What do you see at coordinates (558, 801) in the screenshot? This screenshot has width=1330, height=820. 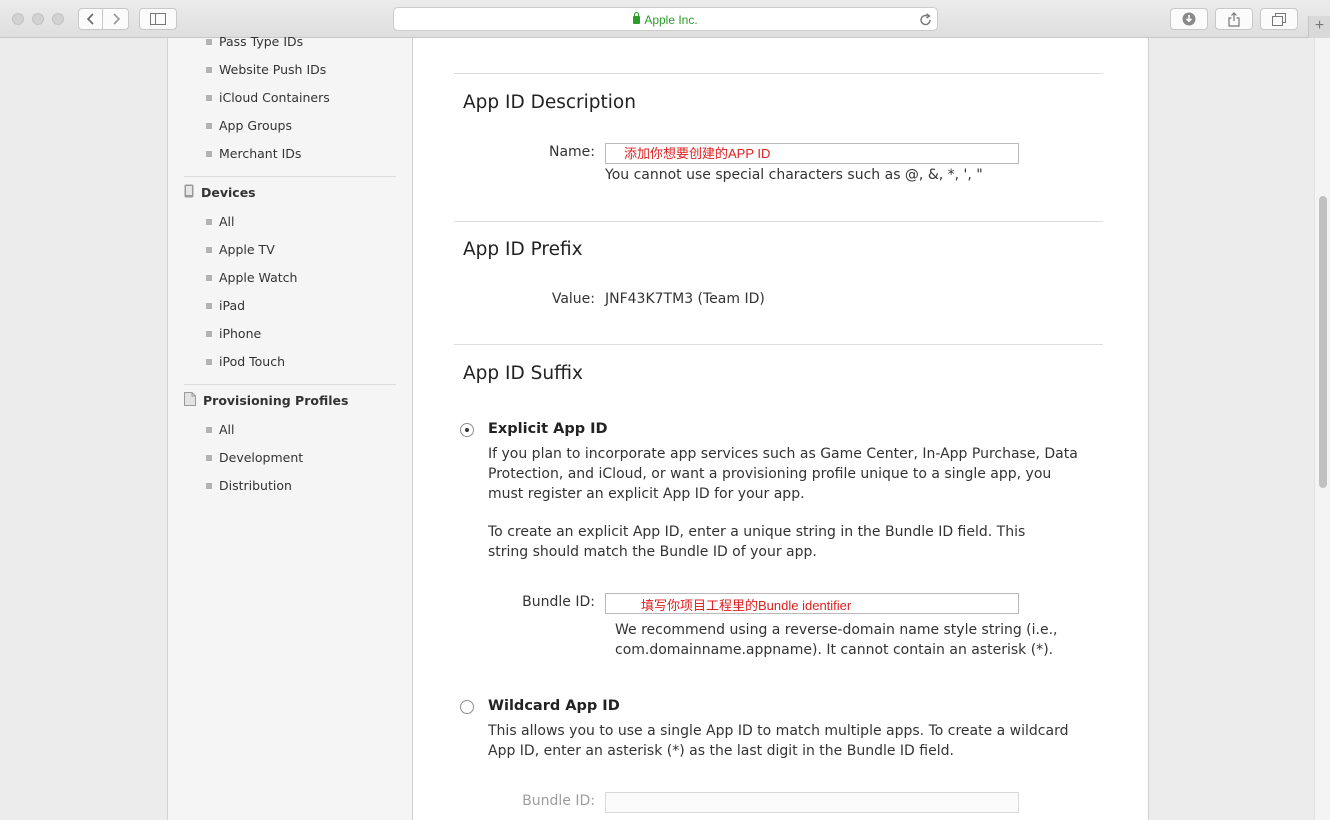 I see `wildcard-bundle-id-label: Bundle ID:` at bounding box center [558, 801].